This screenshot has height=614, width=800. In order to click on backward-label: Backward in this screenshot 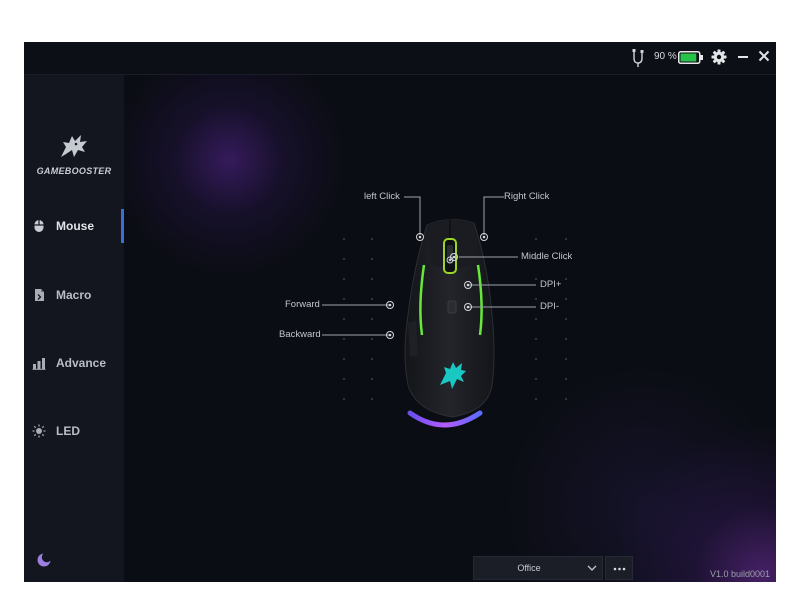, I will do `click(300, 334)`.